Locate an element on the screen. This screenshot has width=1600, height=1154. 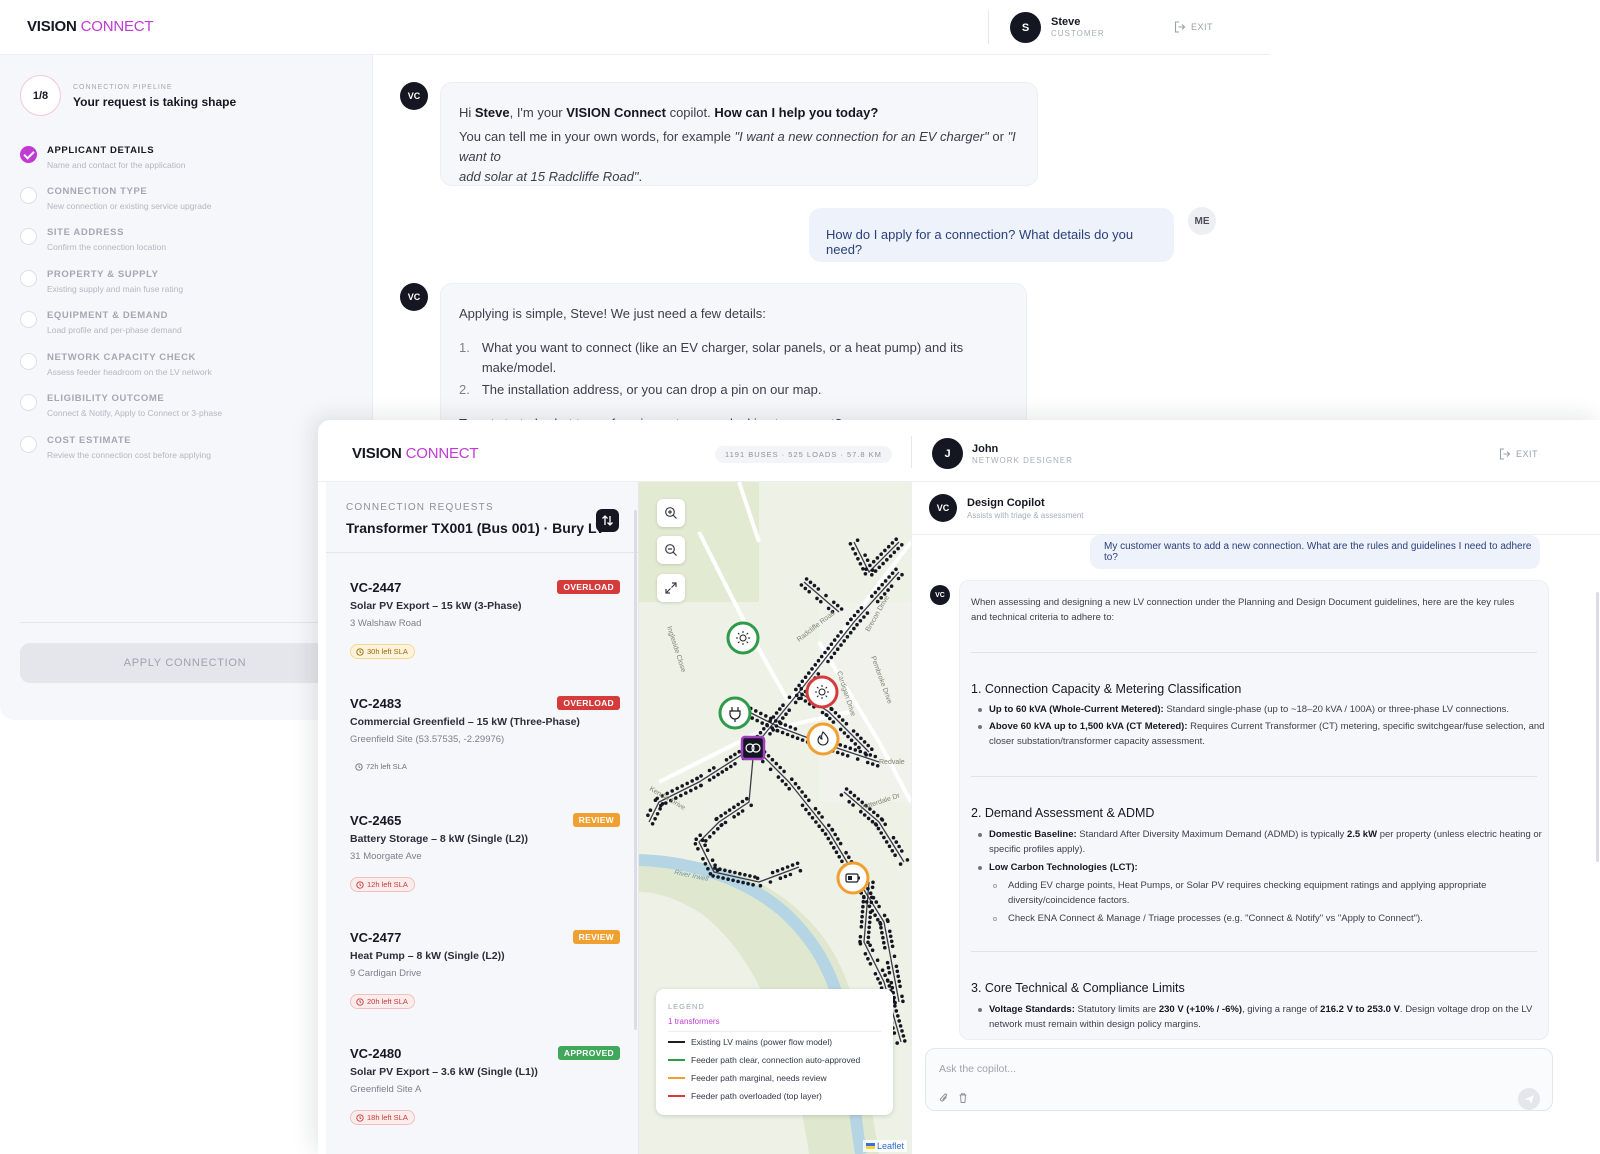
requests-scrollbar is located at coordinates (635, 770).